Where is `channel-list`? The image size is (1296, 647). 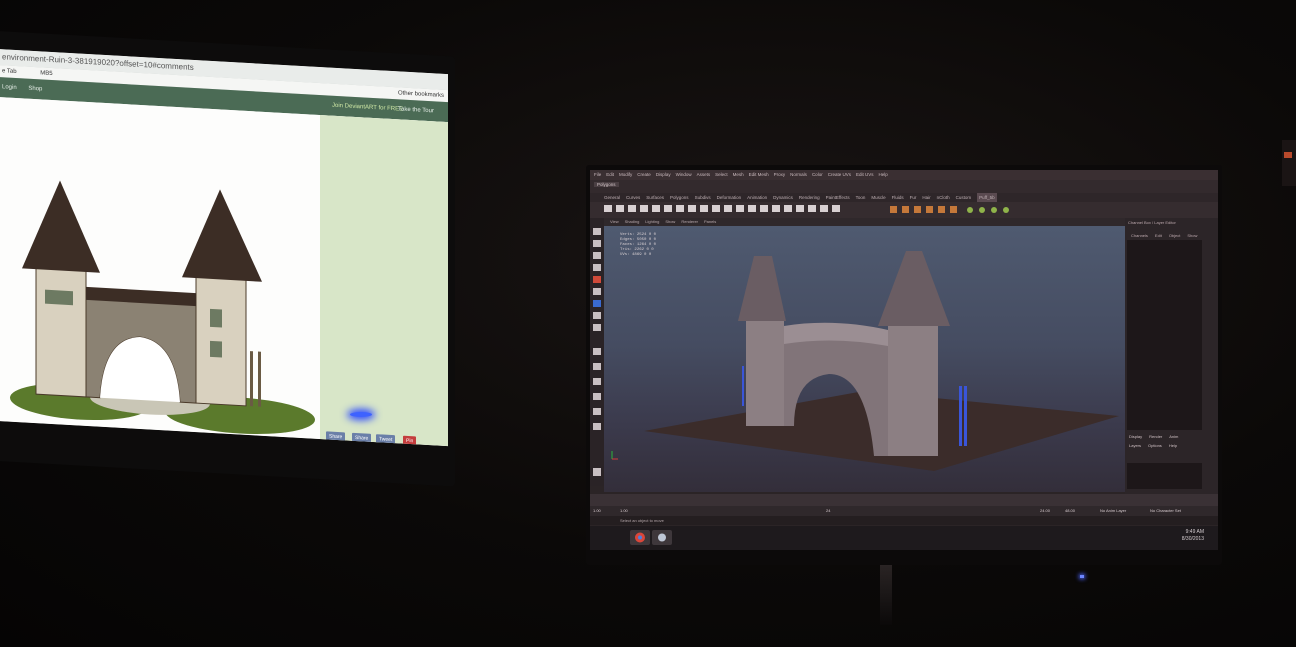
channel-list is located at coordinates (1164, 335).